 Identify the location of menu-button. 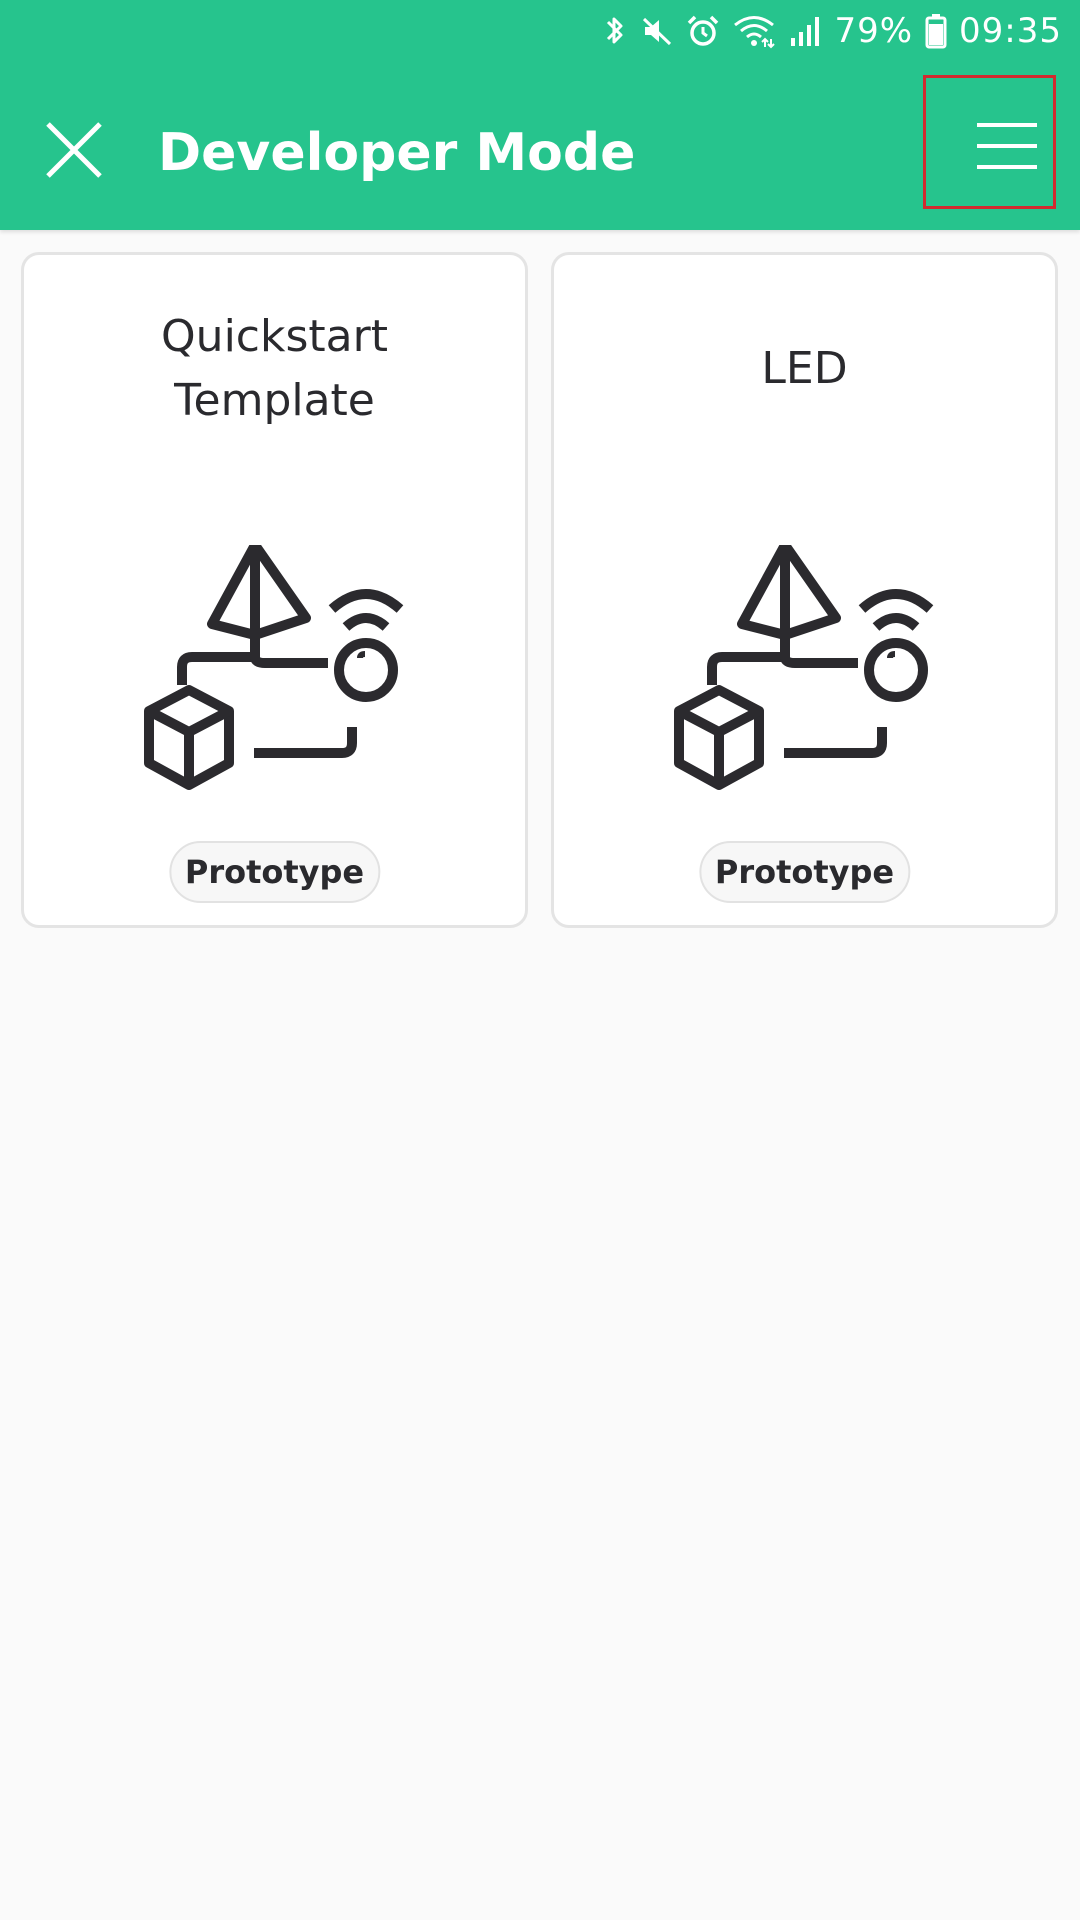
(989, 142).